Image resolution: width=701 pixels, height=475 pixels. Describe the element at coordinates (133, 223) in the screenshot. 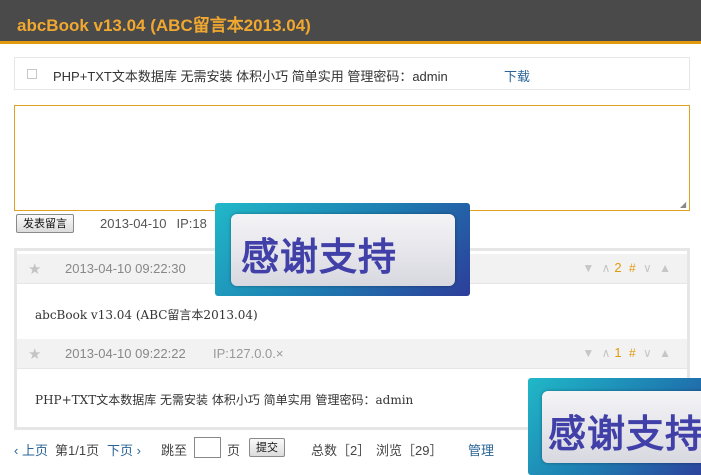

I see `composer-date: 2013-04-10` at that location.